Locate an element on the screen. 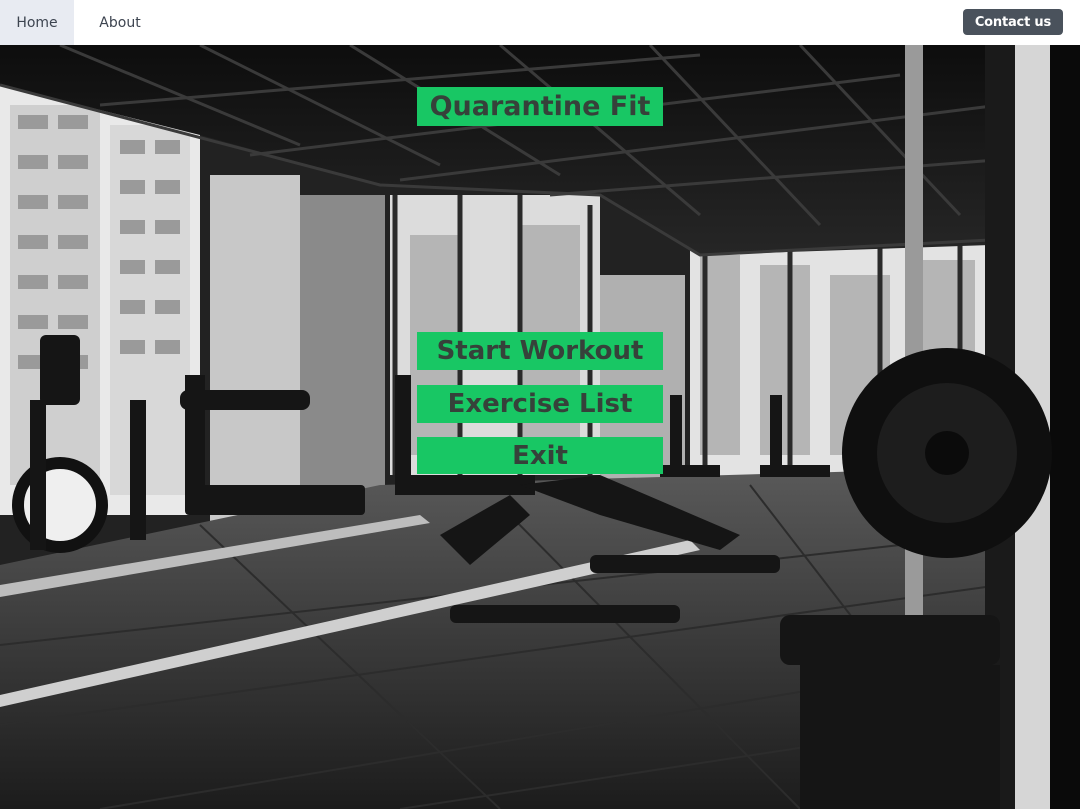 The height and width of the screenshot is (809, 1080). app-title: Quarantine Fit is located at coordinates (540, 106).